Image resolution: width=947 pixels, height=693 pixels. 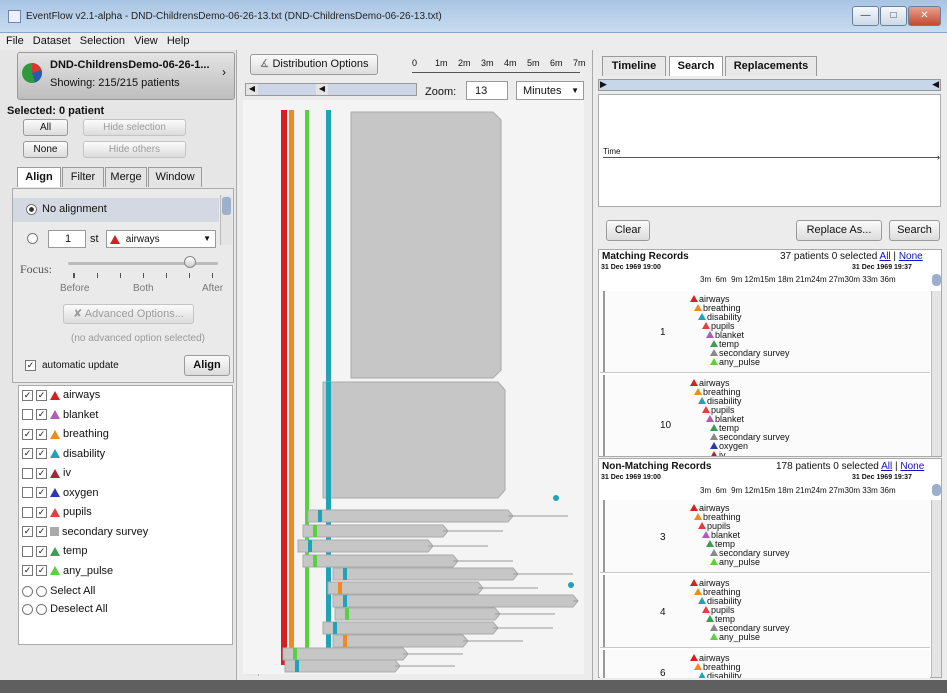 I want to click on tab-search: Search, so click(x=696, y=66).